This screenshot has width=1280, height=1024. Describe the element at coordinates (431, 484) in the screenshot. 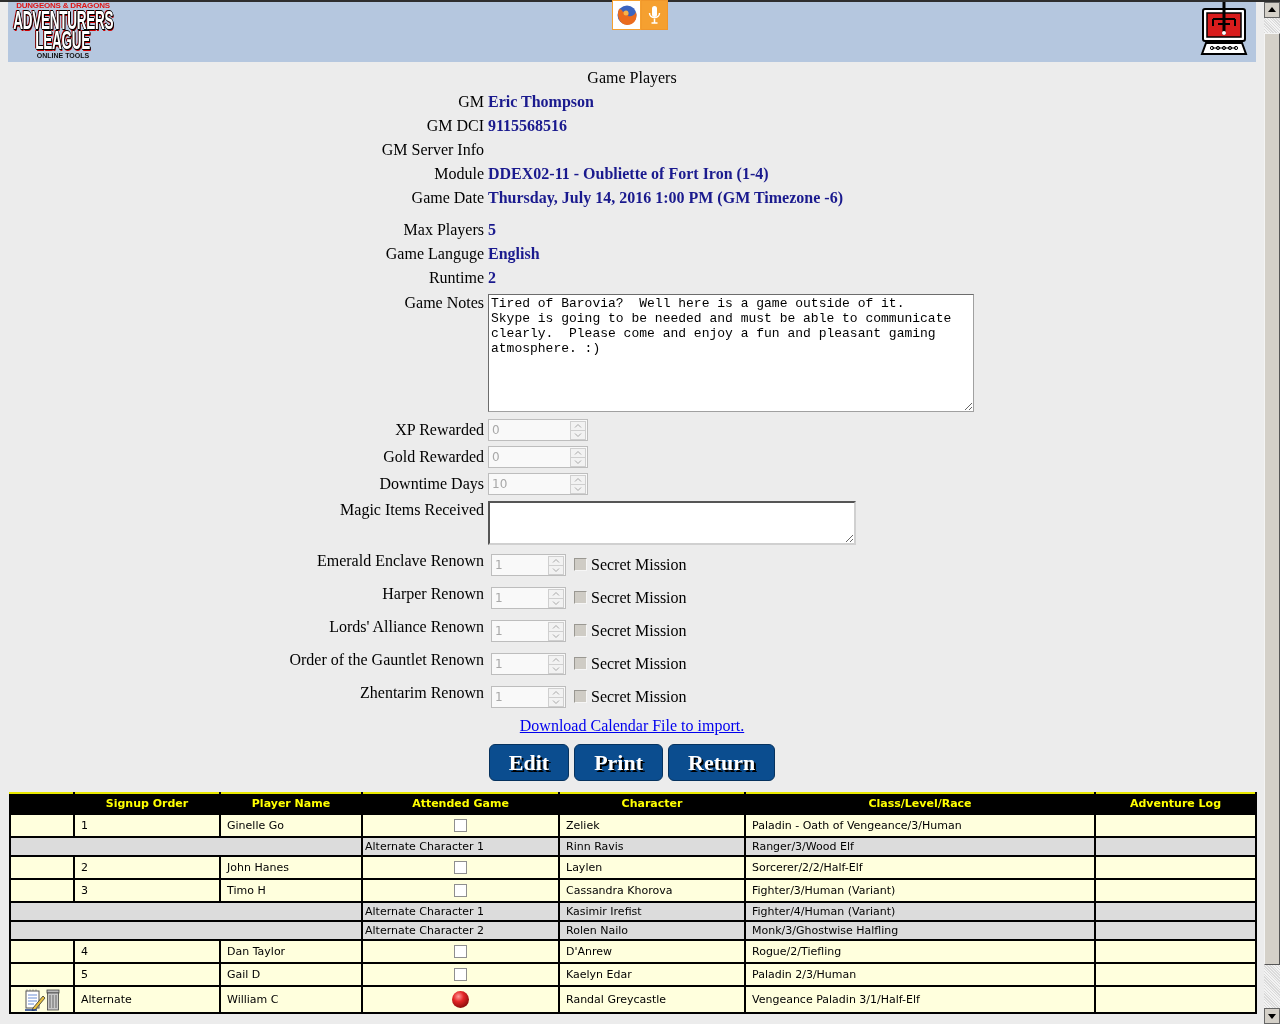

I see `field-label: Downtime Days` at that location.